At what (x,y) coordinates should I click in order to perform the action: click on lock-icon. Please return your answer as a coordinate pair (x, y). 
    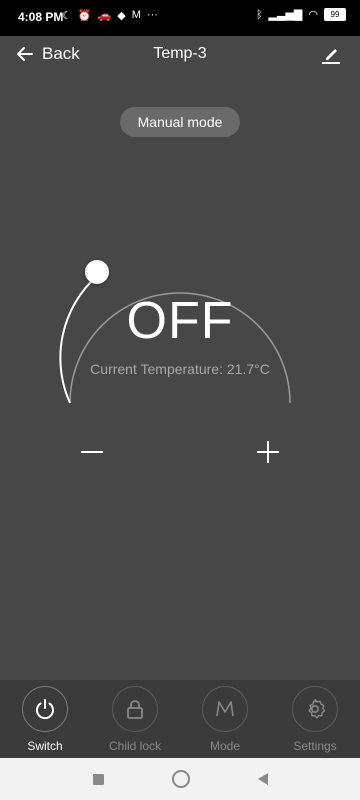
    Looking at the image, I should click on (135, 709).